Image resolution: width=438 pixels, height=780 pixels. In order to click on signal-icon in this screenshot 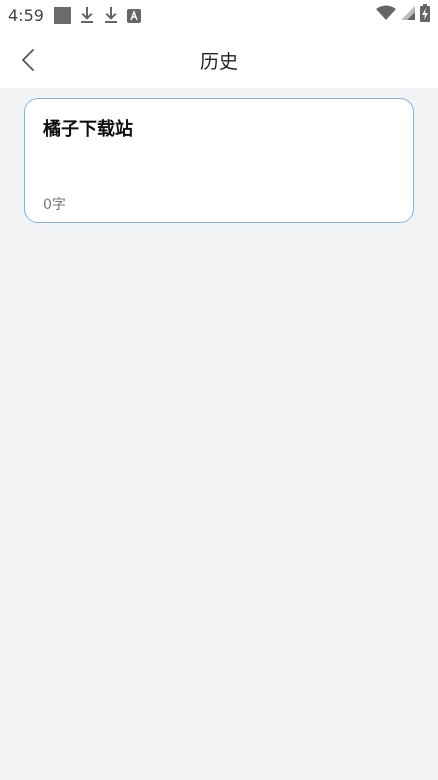, I will do `click(408, 15)`.